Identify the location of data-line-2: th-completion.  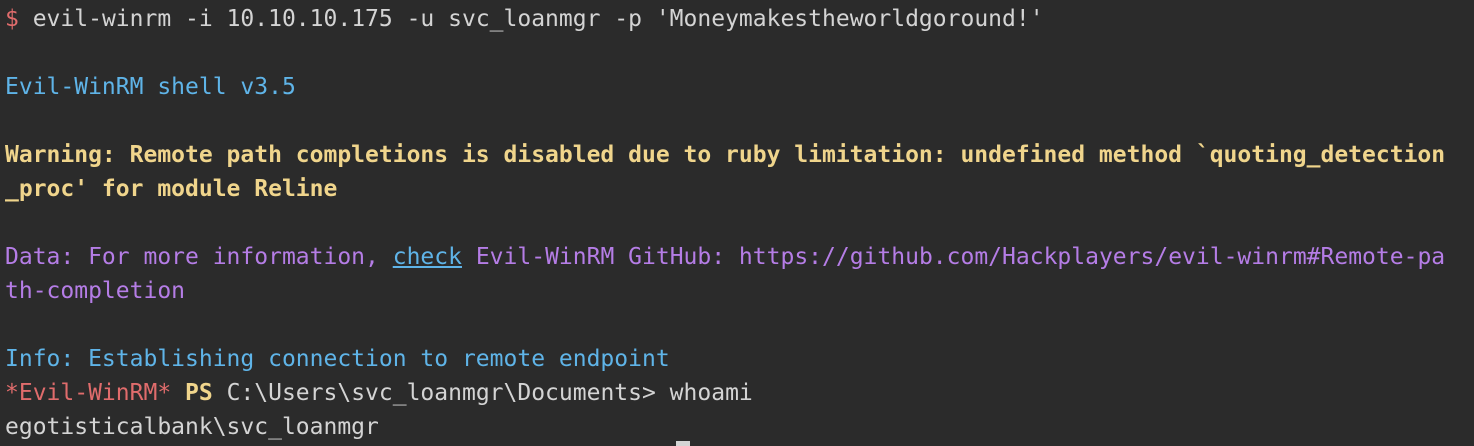
(95, 291).